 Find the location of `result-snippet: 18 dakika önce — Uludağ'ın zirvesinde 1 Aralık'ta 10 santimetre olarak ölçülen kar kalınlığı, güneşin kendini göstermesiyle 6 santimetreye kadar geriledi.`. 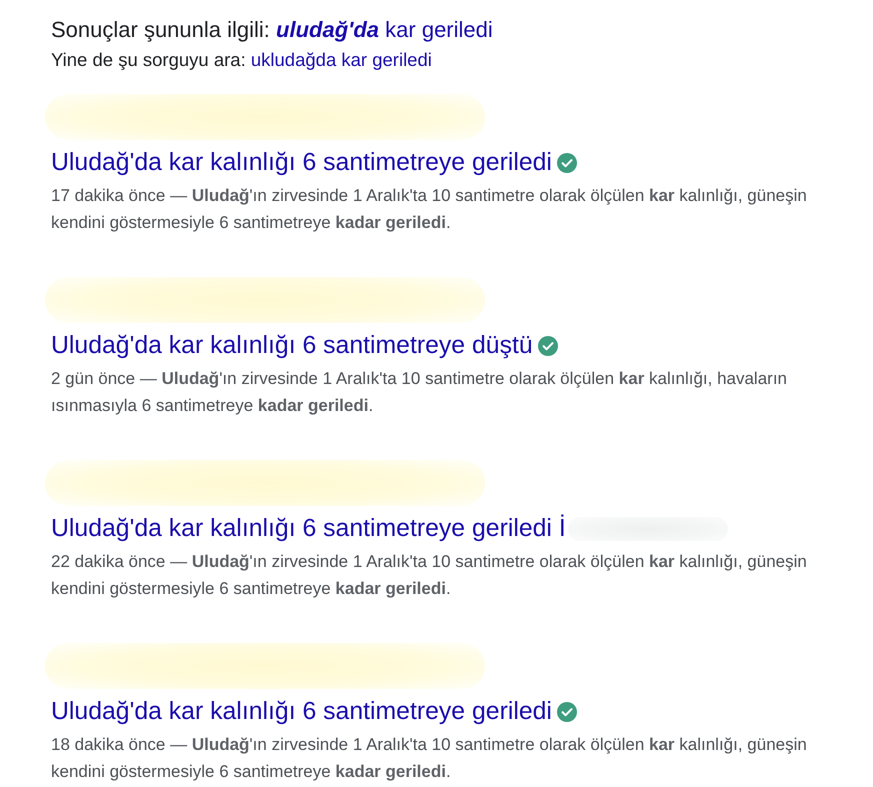

result-snippet: 18 dakika önce — Uludağ'ın zirvesinde 1 Aralık'ta 10 santimetre olarak ölçülen kar kalınlığı, güneşin kendini göstermesiyle 6 santimetreye kadar geriledi. is located at coordinates (429, 758).